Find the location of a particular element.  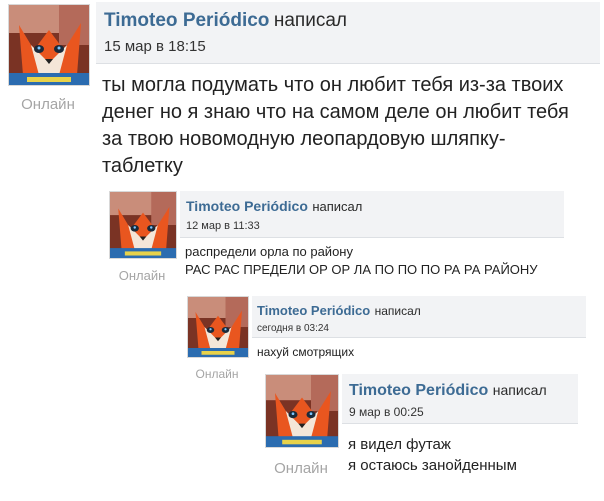

message-line: распредели орла по району is located at coordinates (269, 251).